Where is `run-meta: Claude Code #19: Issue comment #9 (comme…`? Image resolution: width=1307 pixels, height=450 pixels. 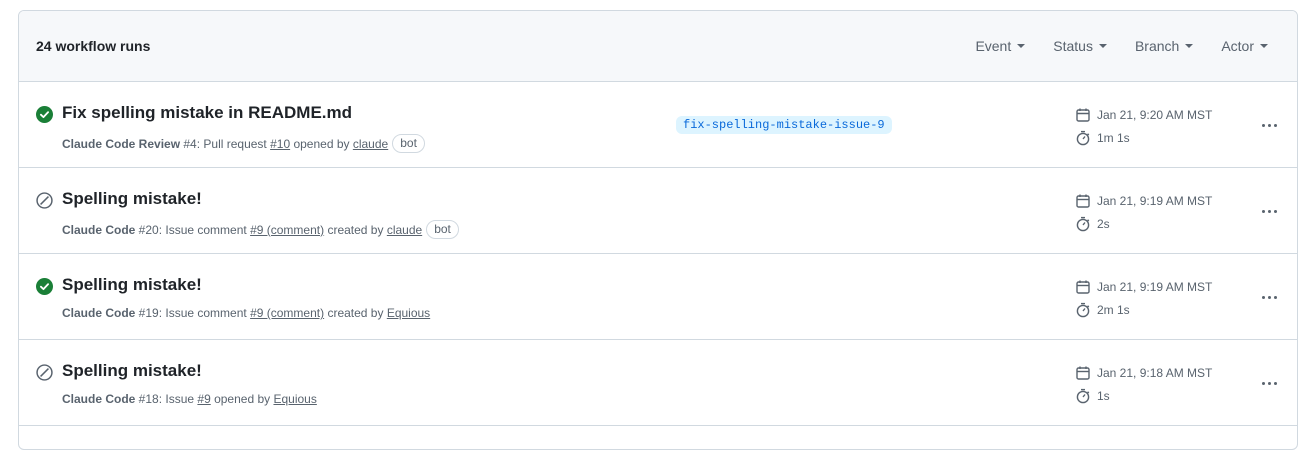
run-meta: Claude Code #19: Issue comment #9 (comme… is located at coordinates (246, 313).